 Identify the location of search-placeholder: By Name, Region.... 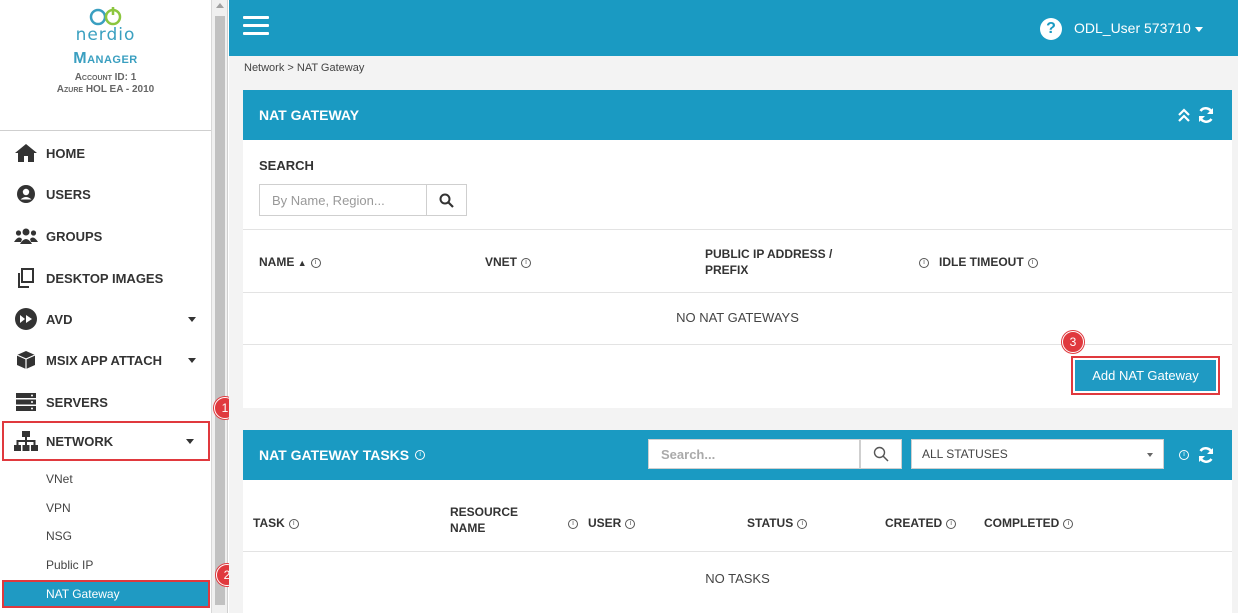
(328, 200).